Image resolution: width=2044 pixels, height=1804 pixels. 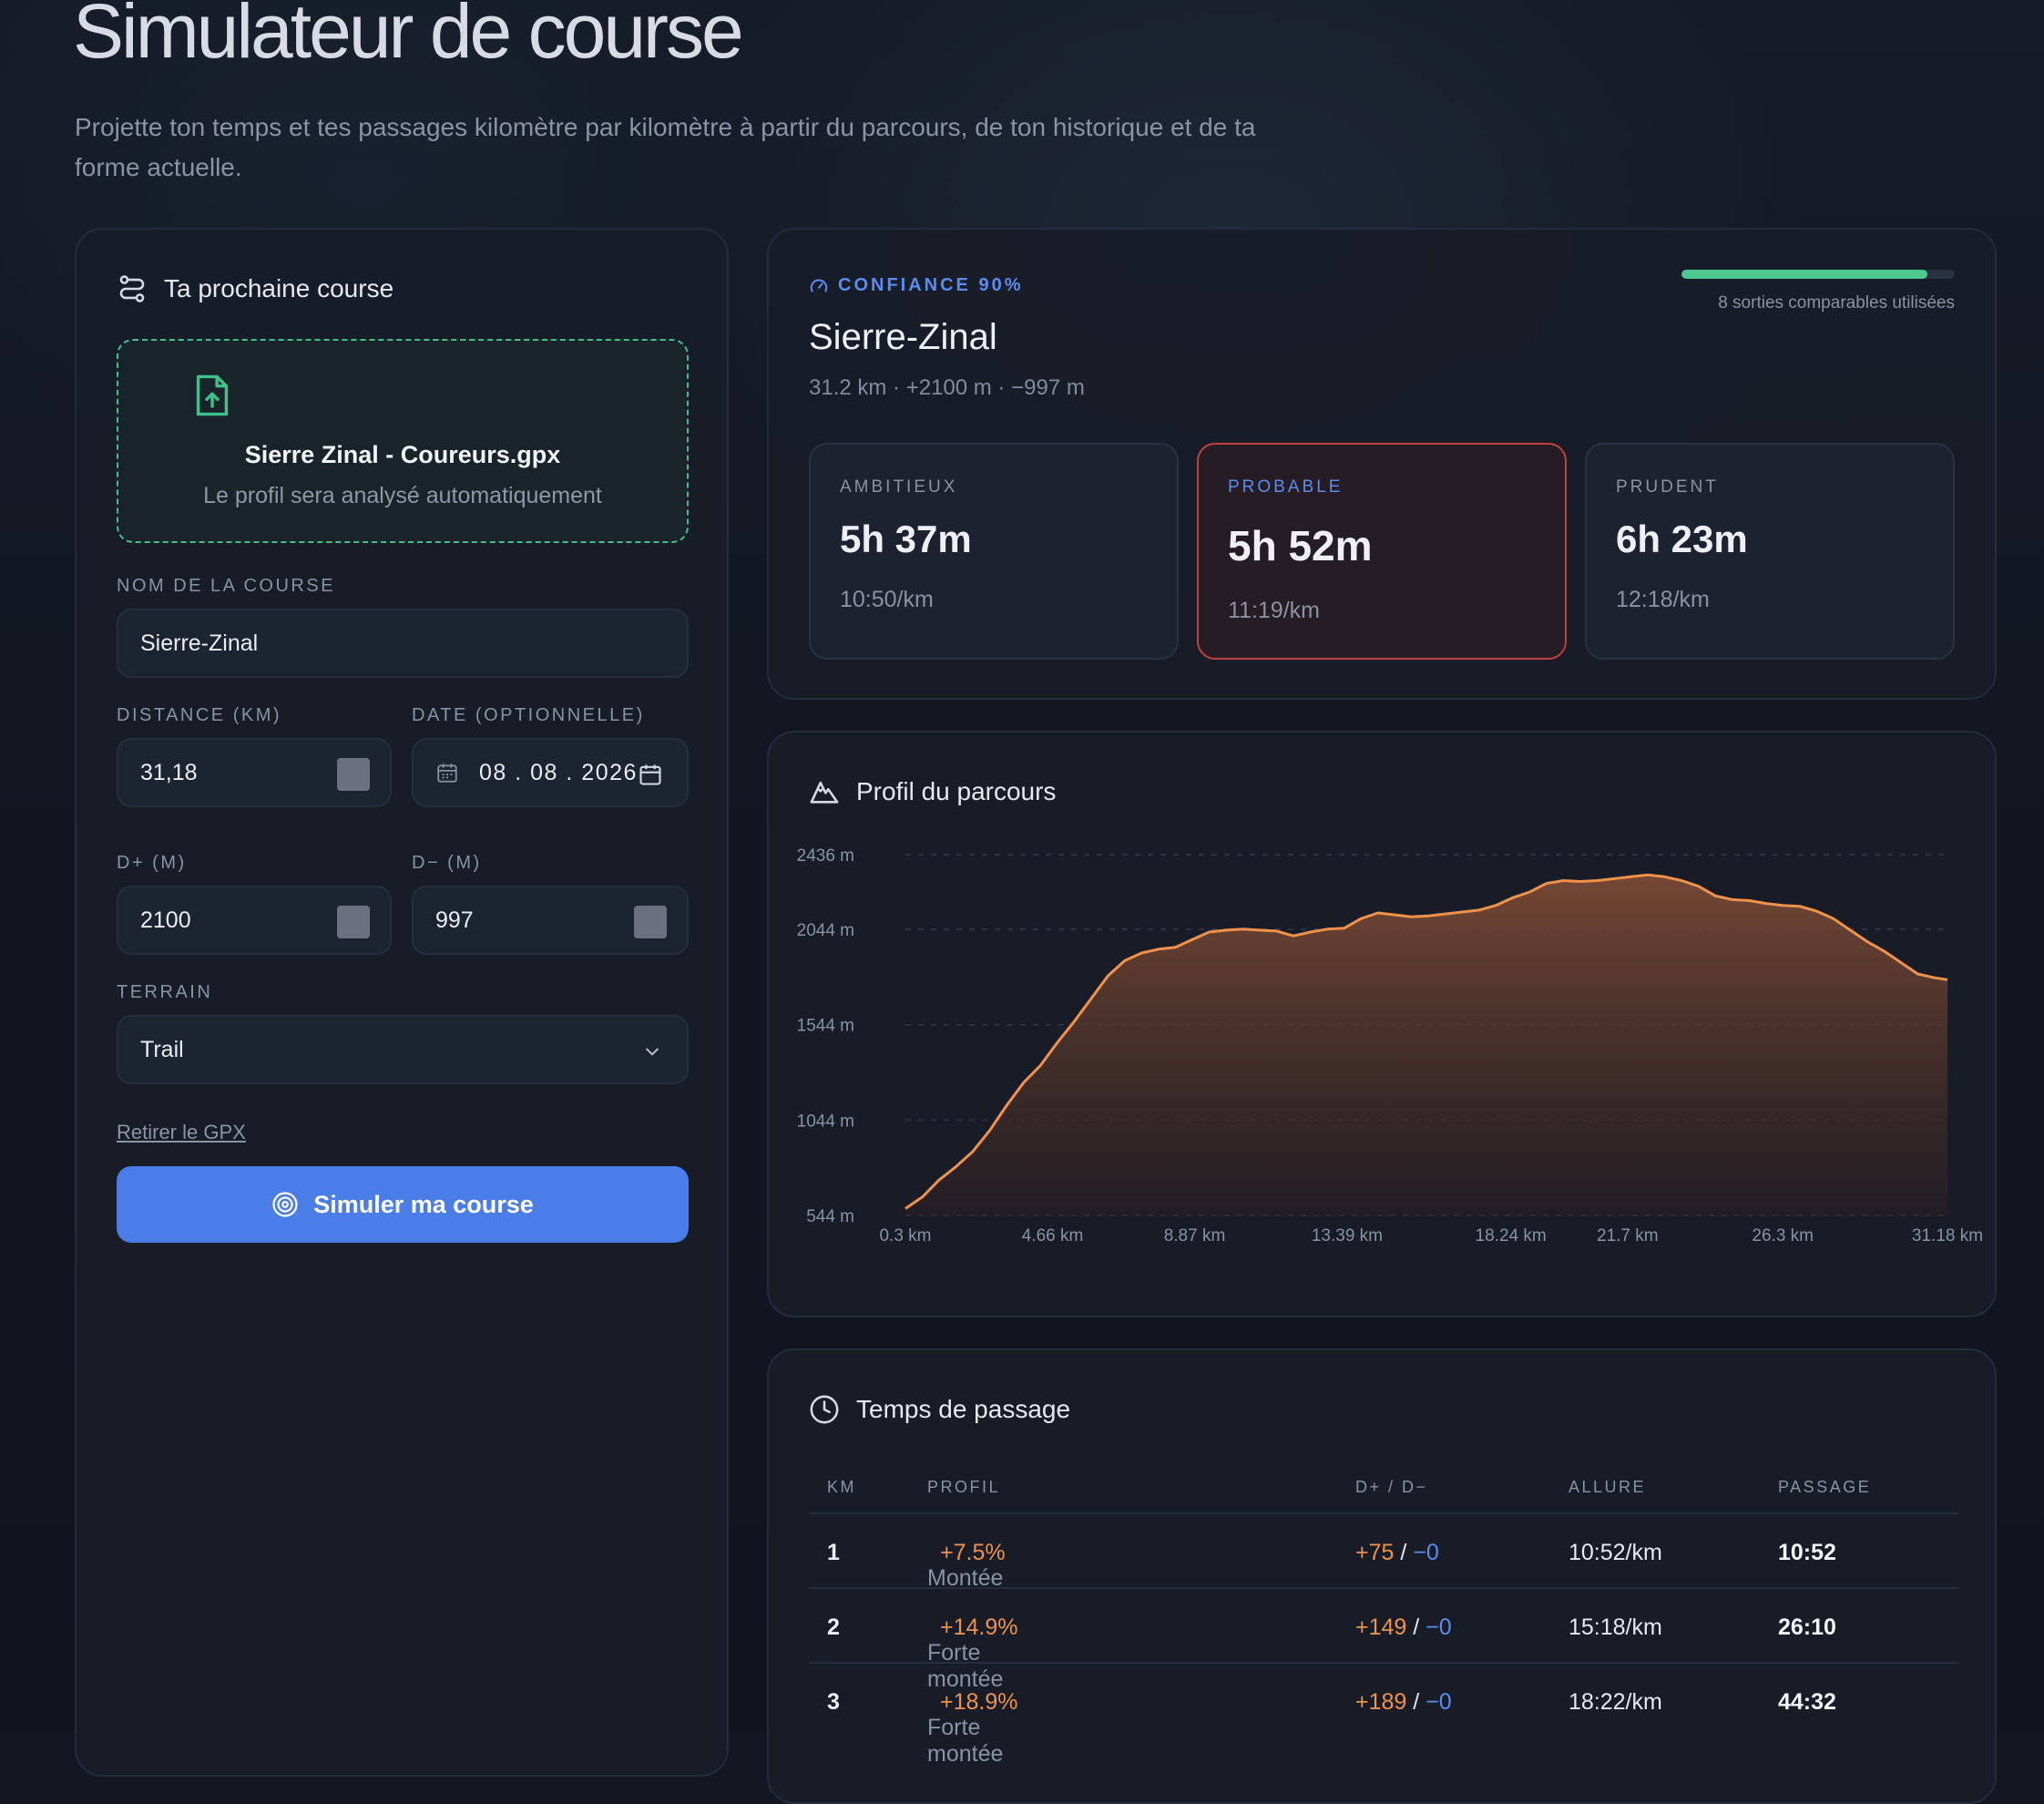 I want to click on form-heading: Ta prochaine course, so click(x=255, y=289).